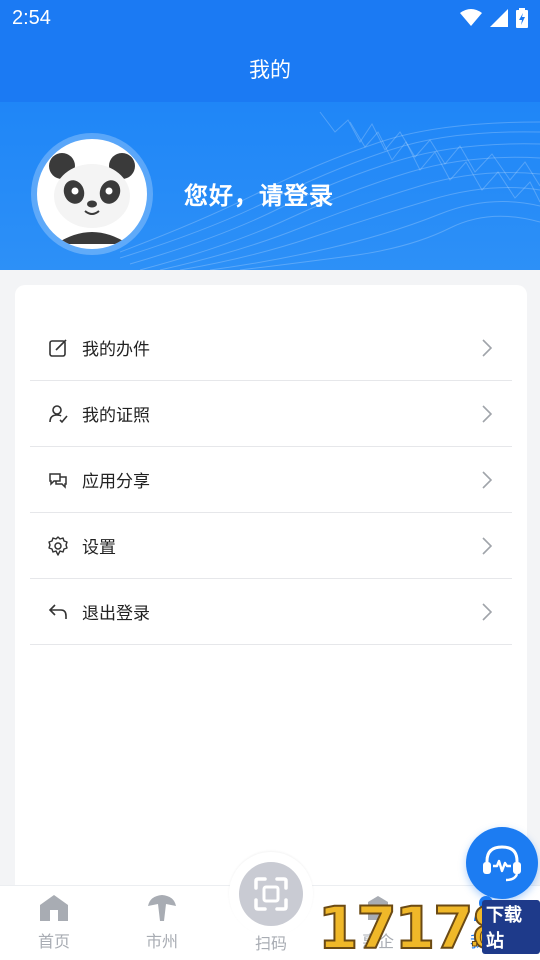 This screenshot has width=540, height=960. I want to click on battery-charging-icon, so click(522, 18).